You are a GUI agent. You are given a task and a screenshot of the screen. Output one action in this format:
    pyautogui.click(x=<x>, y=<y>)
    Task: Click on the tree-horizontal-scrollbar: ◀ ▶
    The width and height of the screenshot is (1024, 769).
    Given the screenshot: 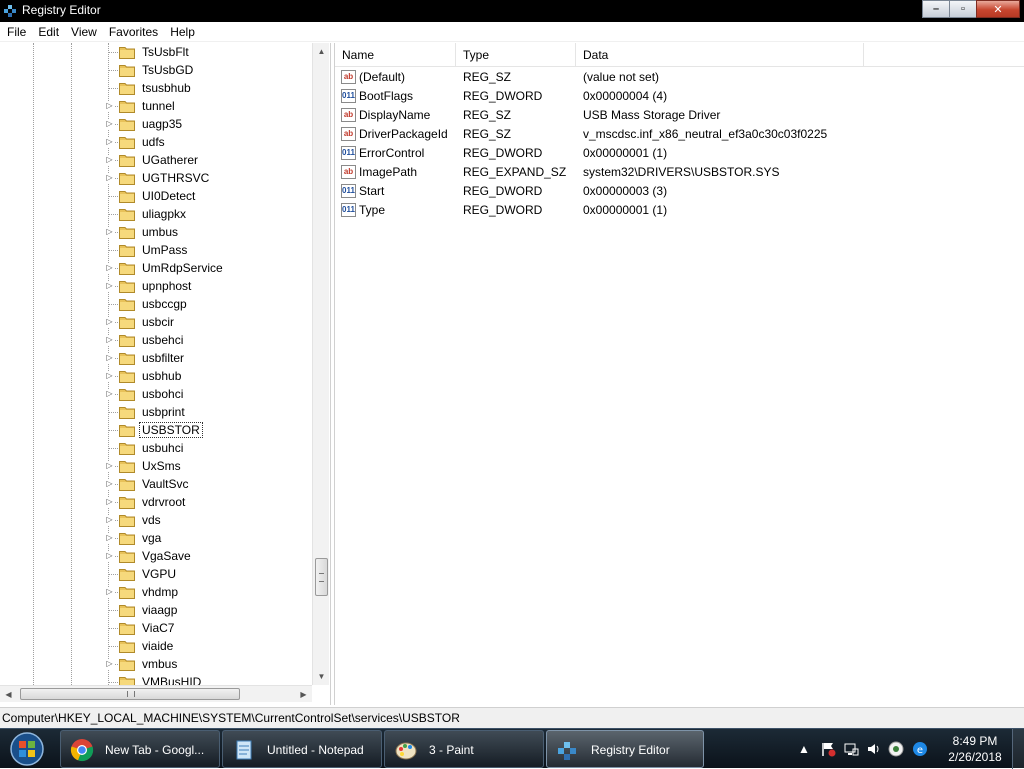 What is the action you would take?
    pyautogui.click(x=156, y=693)
    